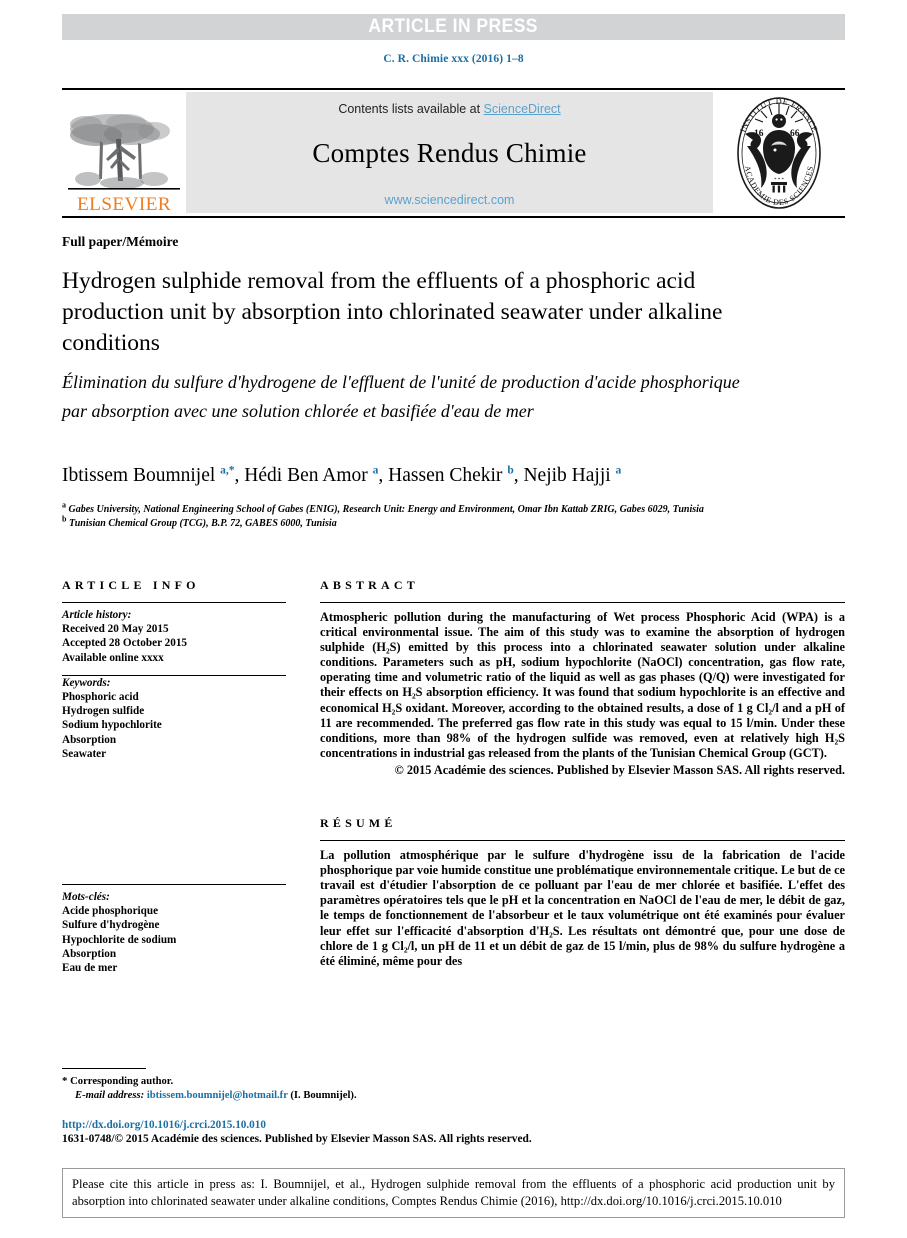 This screenshot has height=1238, width=907. I want to click on elsevier-logo: ELSEVIER, so click(124, 153).